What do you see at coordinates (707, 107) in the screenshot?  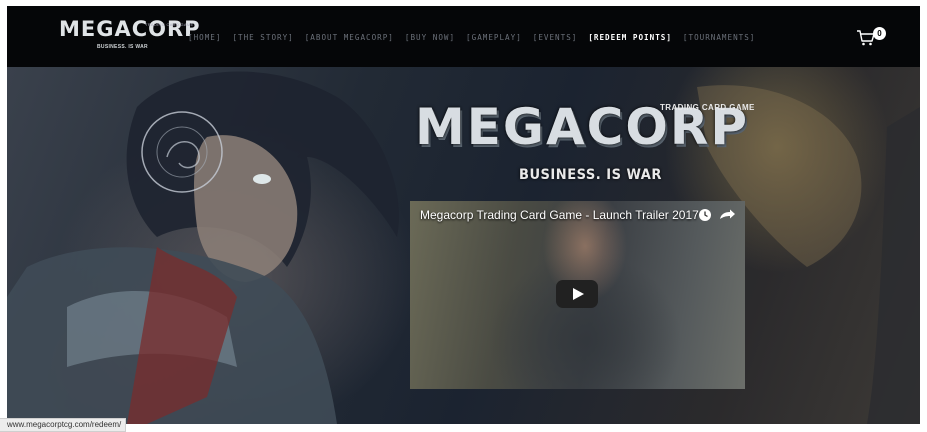 I see `hero-title-caption: TRADING CARD GAME` at bounding box center [707, 107].